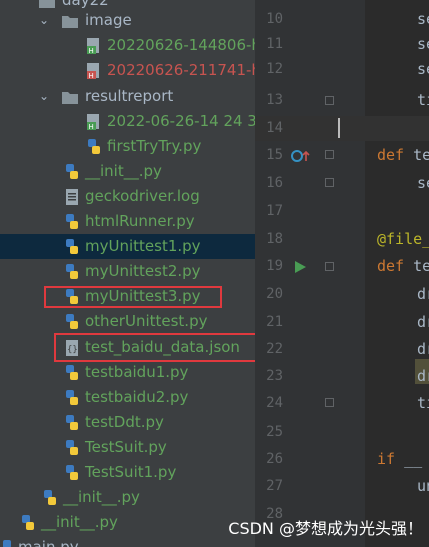 Image resolution: width=429 pixels, height=547 pixels. What do you see at coordinates (127, 447) in the screenshot?
I see `tree-item-py-file: TestSuit.py` at bounding box center [127, 447].